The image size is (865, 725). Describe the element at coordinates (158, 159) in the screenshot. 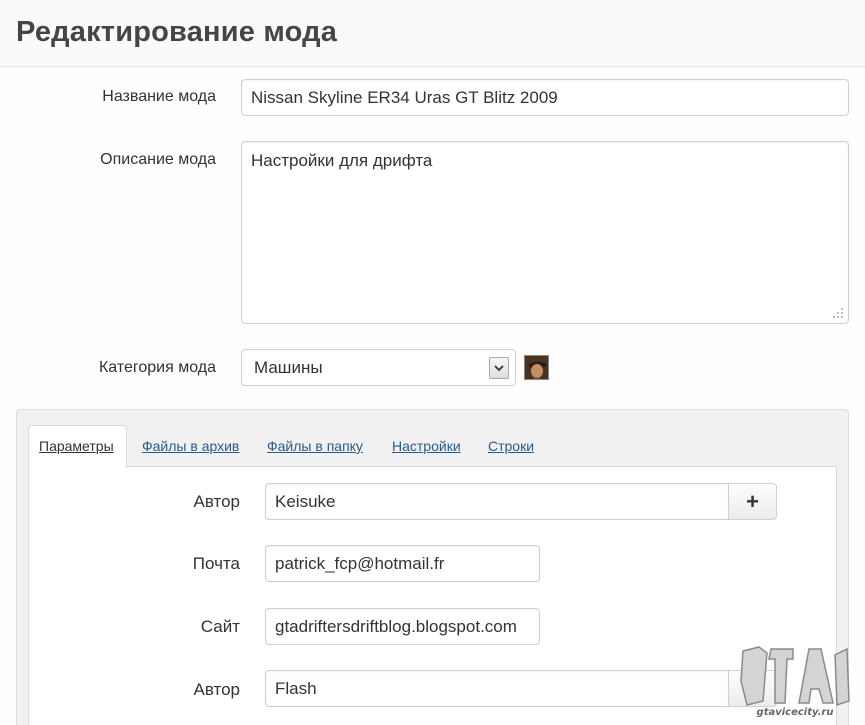

I see `mod-description-label: Описание мода` at that location.